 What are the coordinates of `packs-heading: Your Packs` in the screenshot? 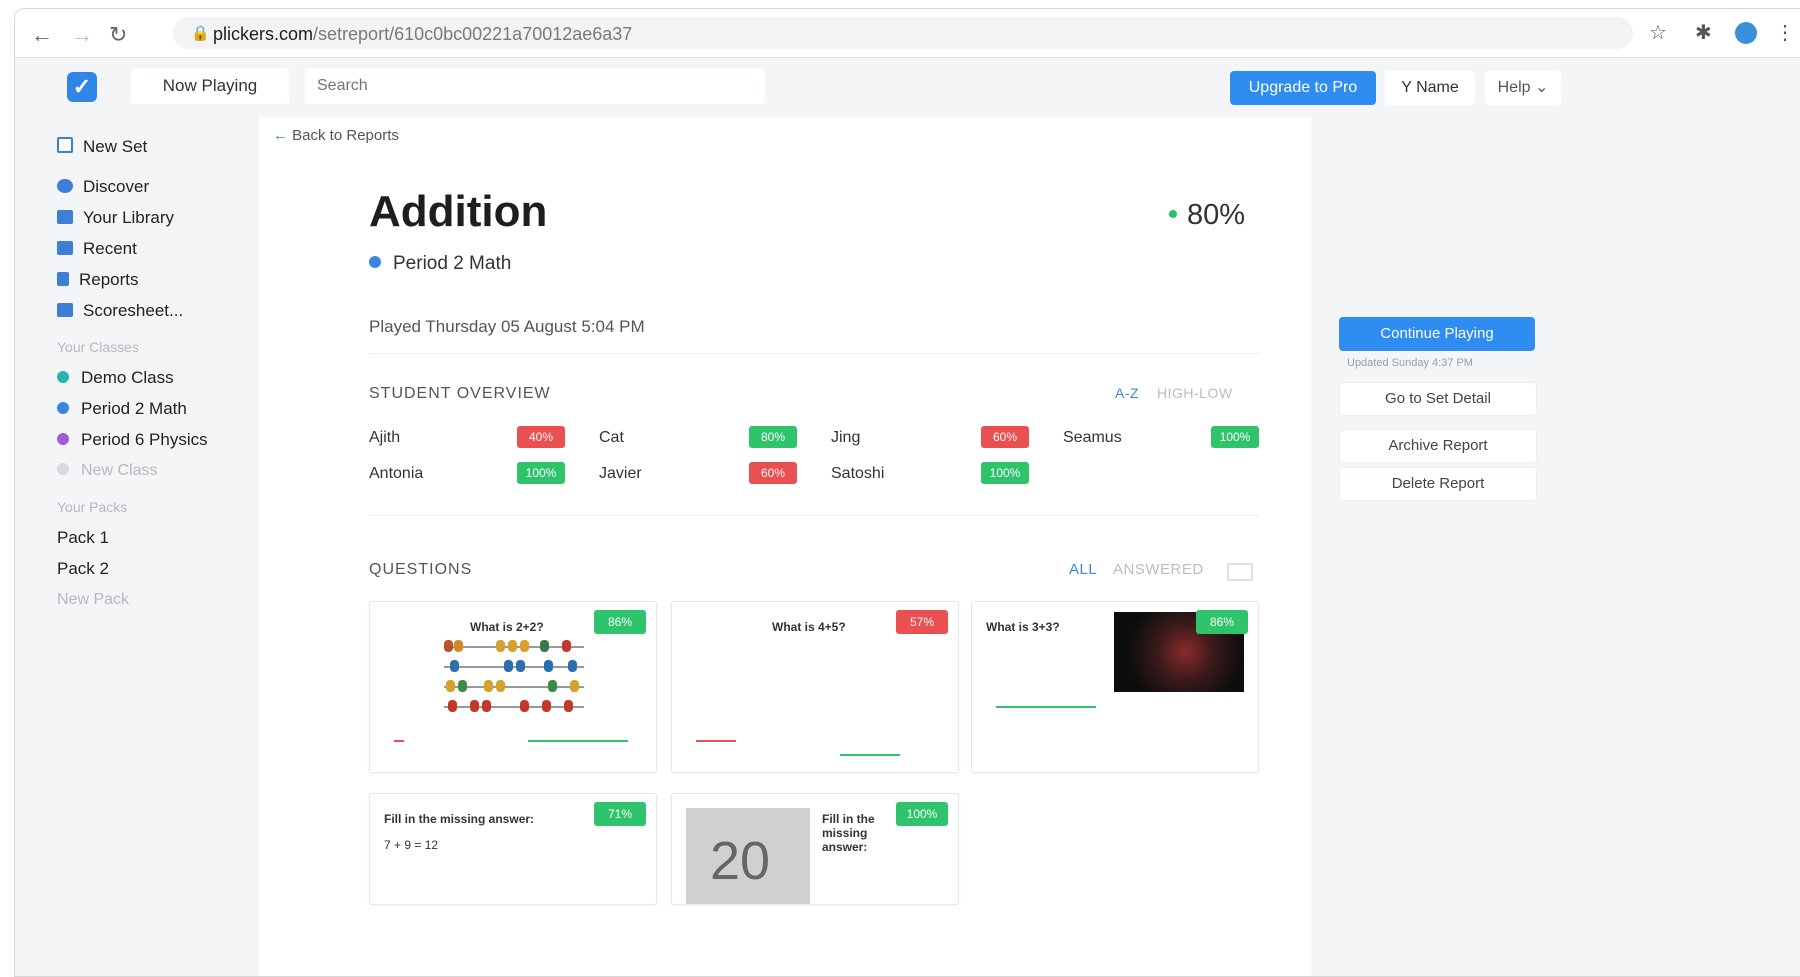 It's located at (92, 507).